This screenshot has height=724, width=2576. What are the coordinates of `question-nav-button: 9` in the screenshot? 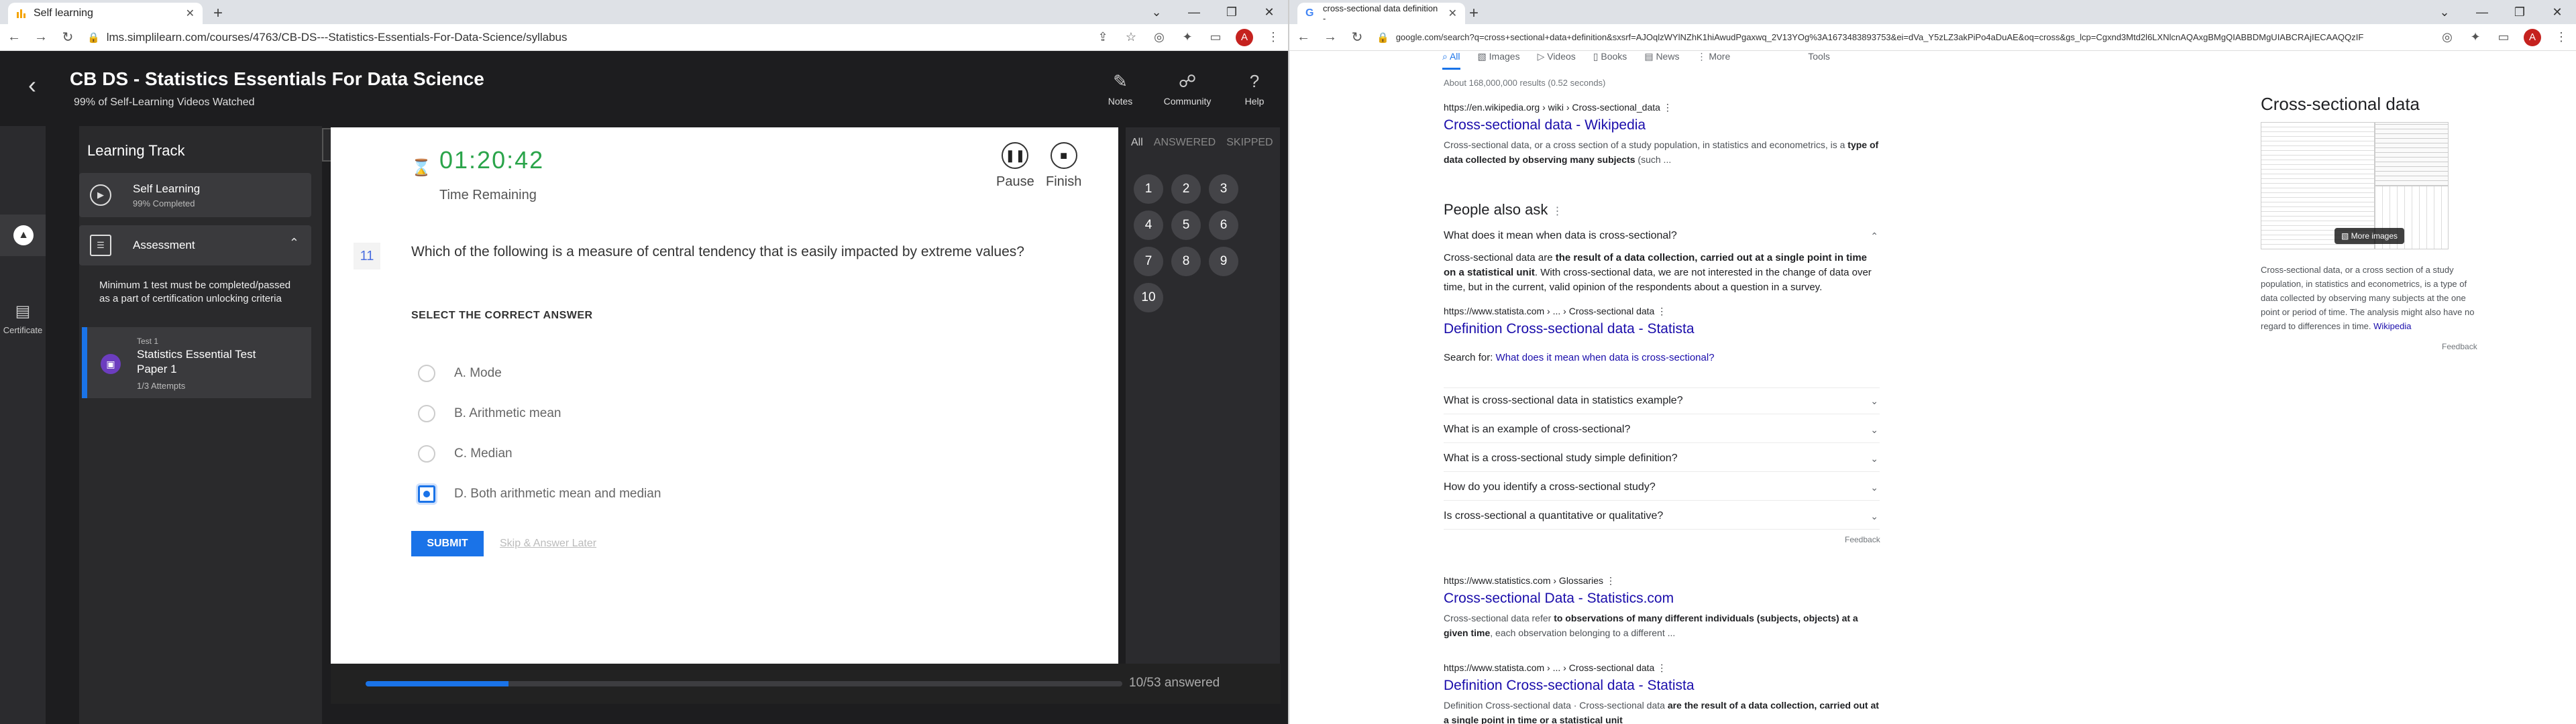 It's located at (1223, 261).